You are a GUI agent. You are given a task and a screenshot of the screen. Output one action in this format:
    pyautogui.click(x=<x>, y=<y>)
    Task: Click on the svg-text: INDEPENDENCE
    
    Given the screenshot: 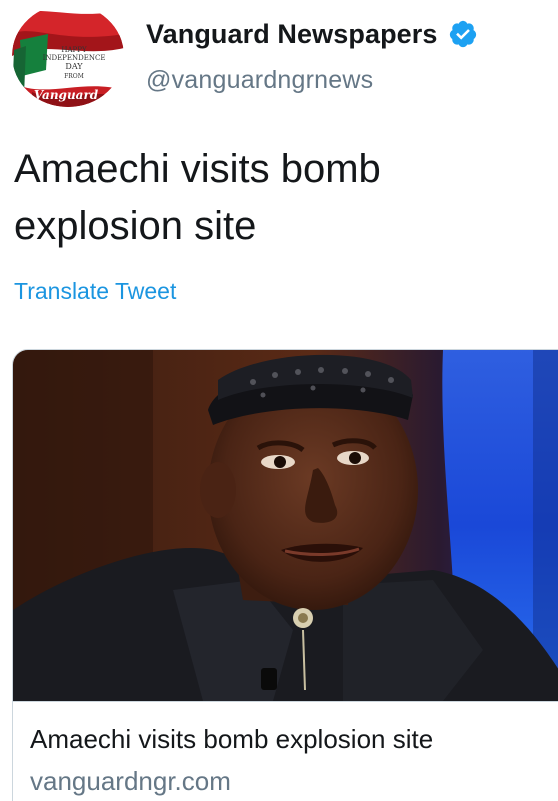 What is the action you would take?
    pyautogui.click(x=74, y=58)
    